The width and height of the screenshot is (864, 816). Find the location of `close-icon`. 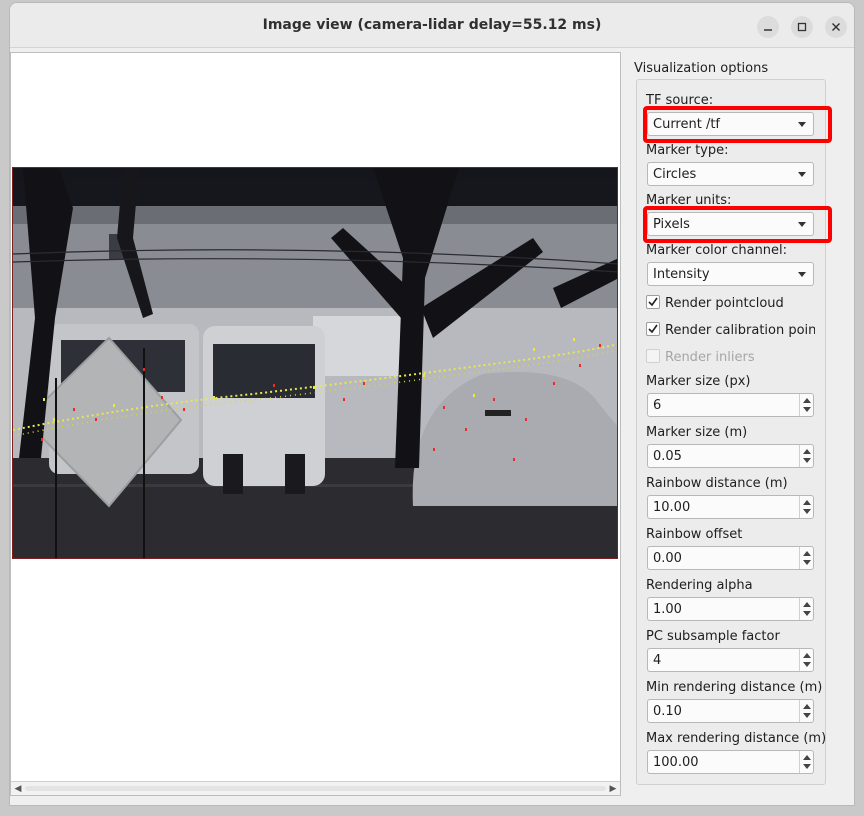

close-icon is located at coordinates (836, 27).